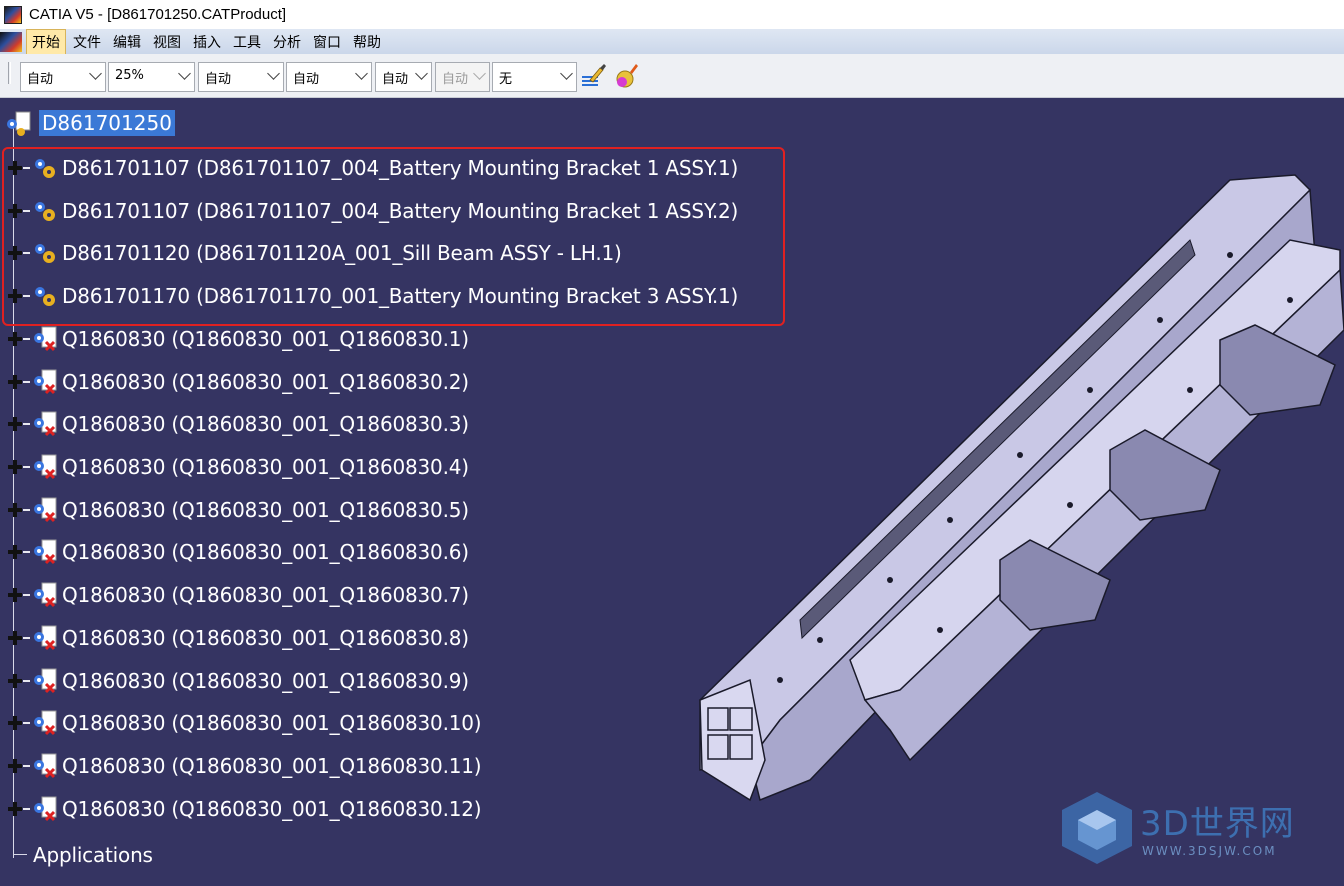 The image size is (1344, 886). Describe the element at coordinates (107, 123) in the screenshot. I see `tree-root-label: D861701250` at that location.